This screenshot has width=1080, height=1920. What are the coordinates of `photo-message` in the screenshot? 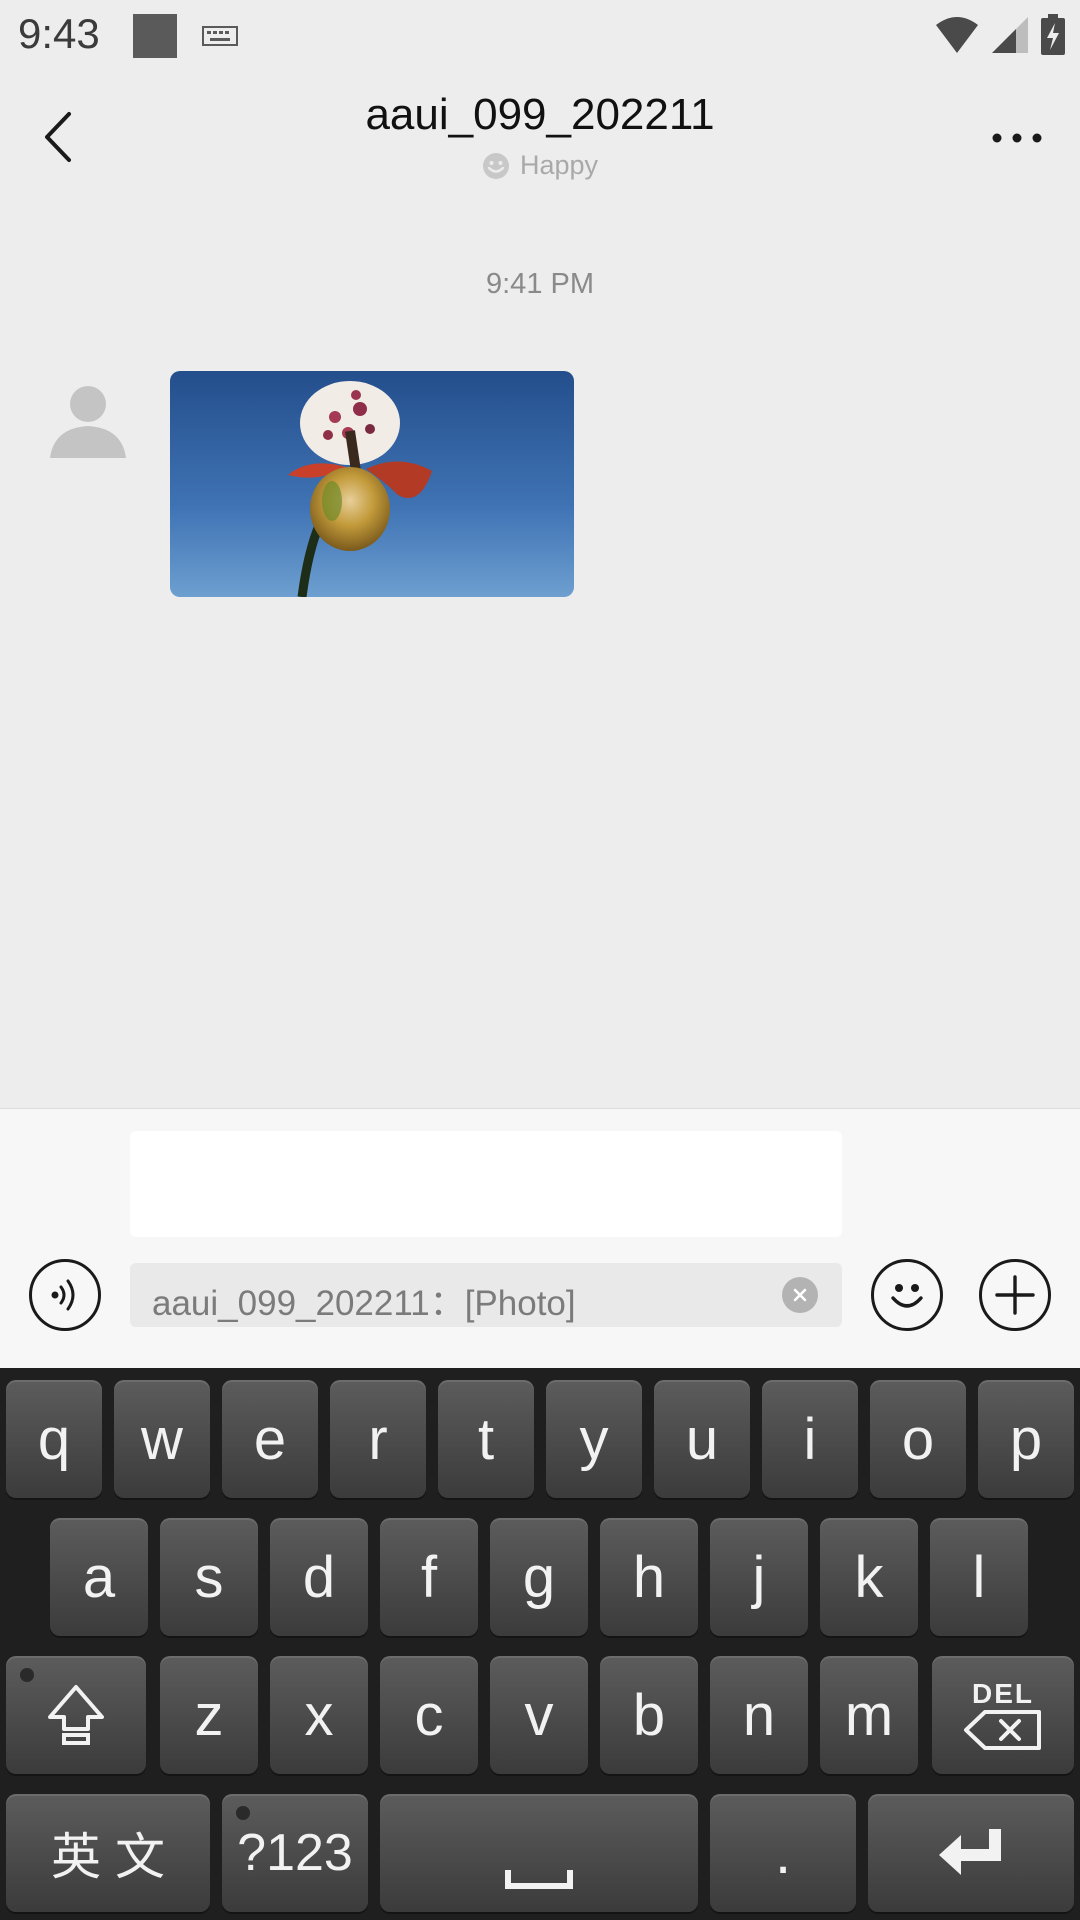 It's located at (372, 484).